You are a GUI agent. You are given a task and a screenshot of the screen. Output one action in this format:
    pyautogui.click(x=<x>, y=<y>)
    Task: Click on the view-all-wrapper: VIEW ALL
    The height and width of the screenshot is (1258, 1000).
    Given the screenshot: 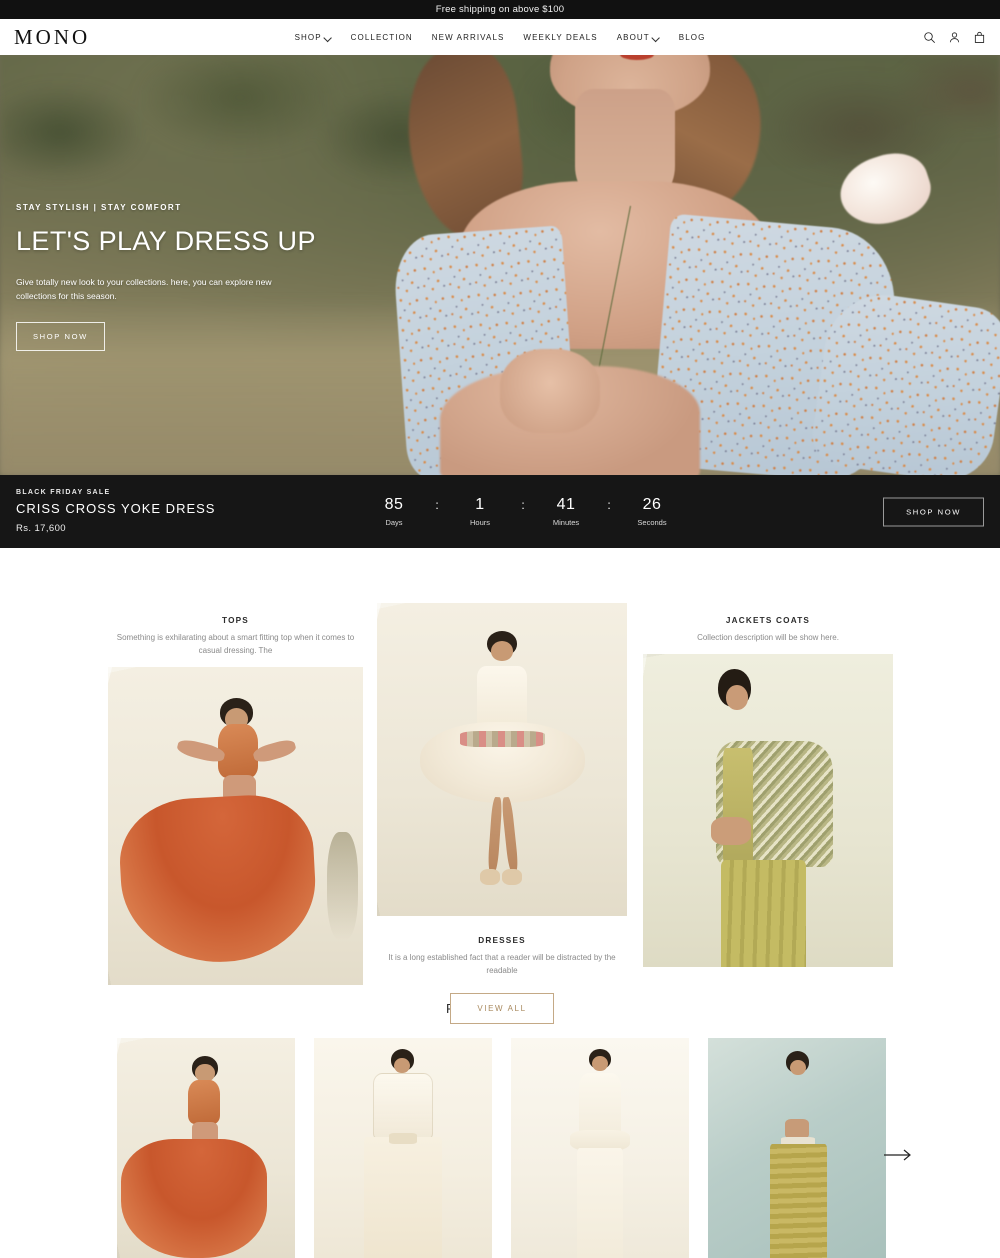 What is the action you would take?
    pyautogui.click(x=502, y=1008)
    